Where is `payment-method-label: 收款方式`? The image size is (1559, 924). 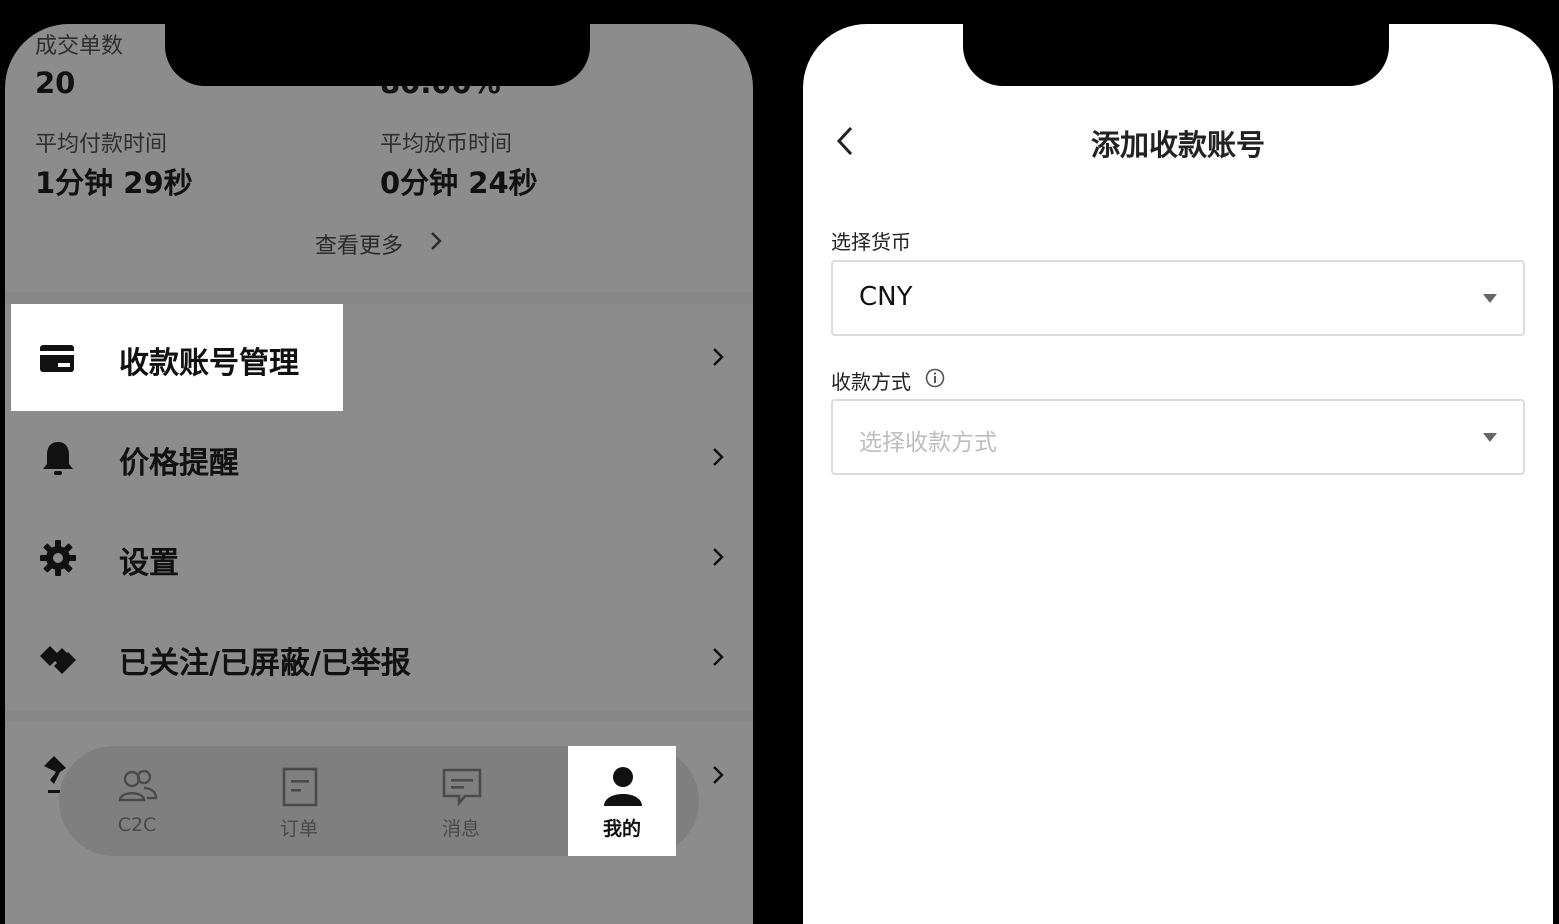 payment-method-label: 收款方式 is located at coordinates (871, 382).